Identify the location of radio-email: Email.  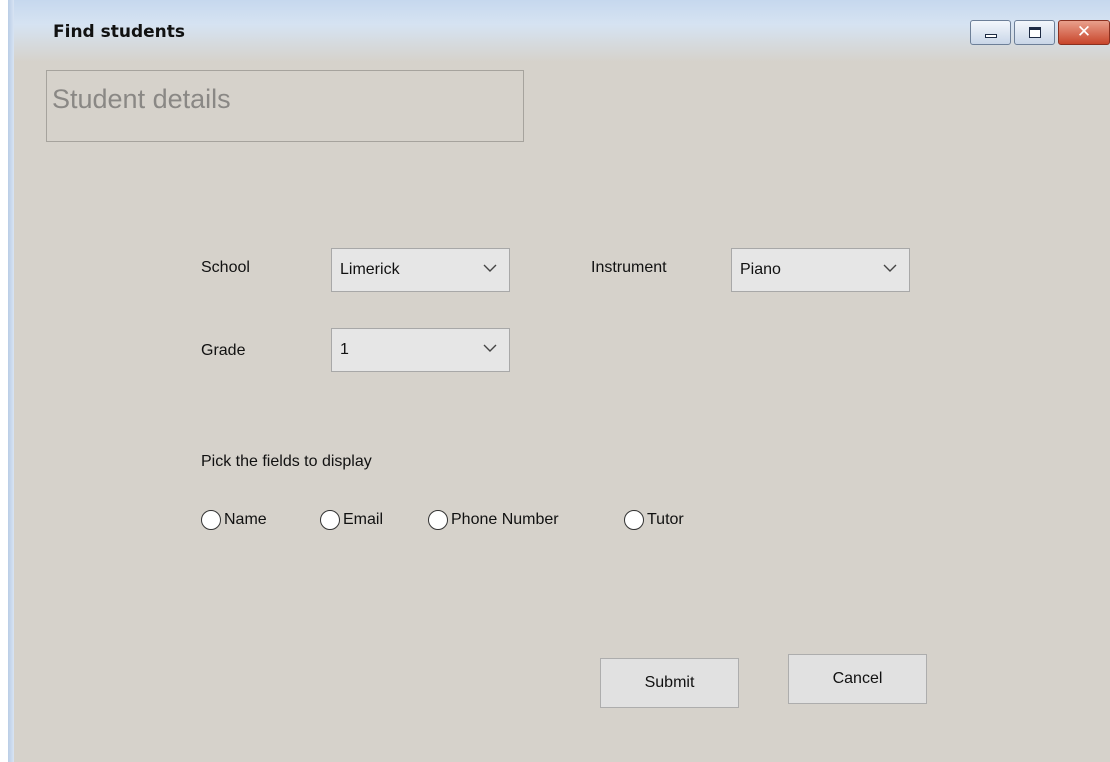
(351, 520).